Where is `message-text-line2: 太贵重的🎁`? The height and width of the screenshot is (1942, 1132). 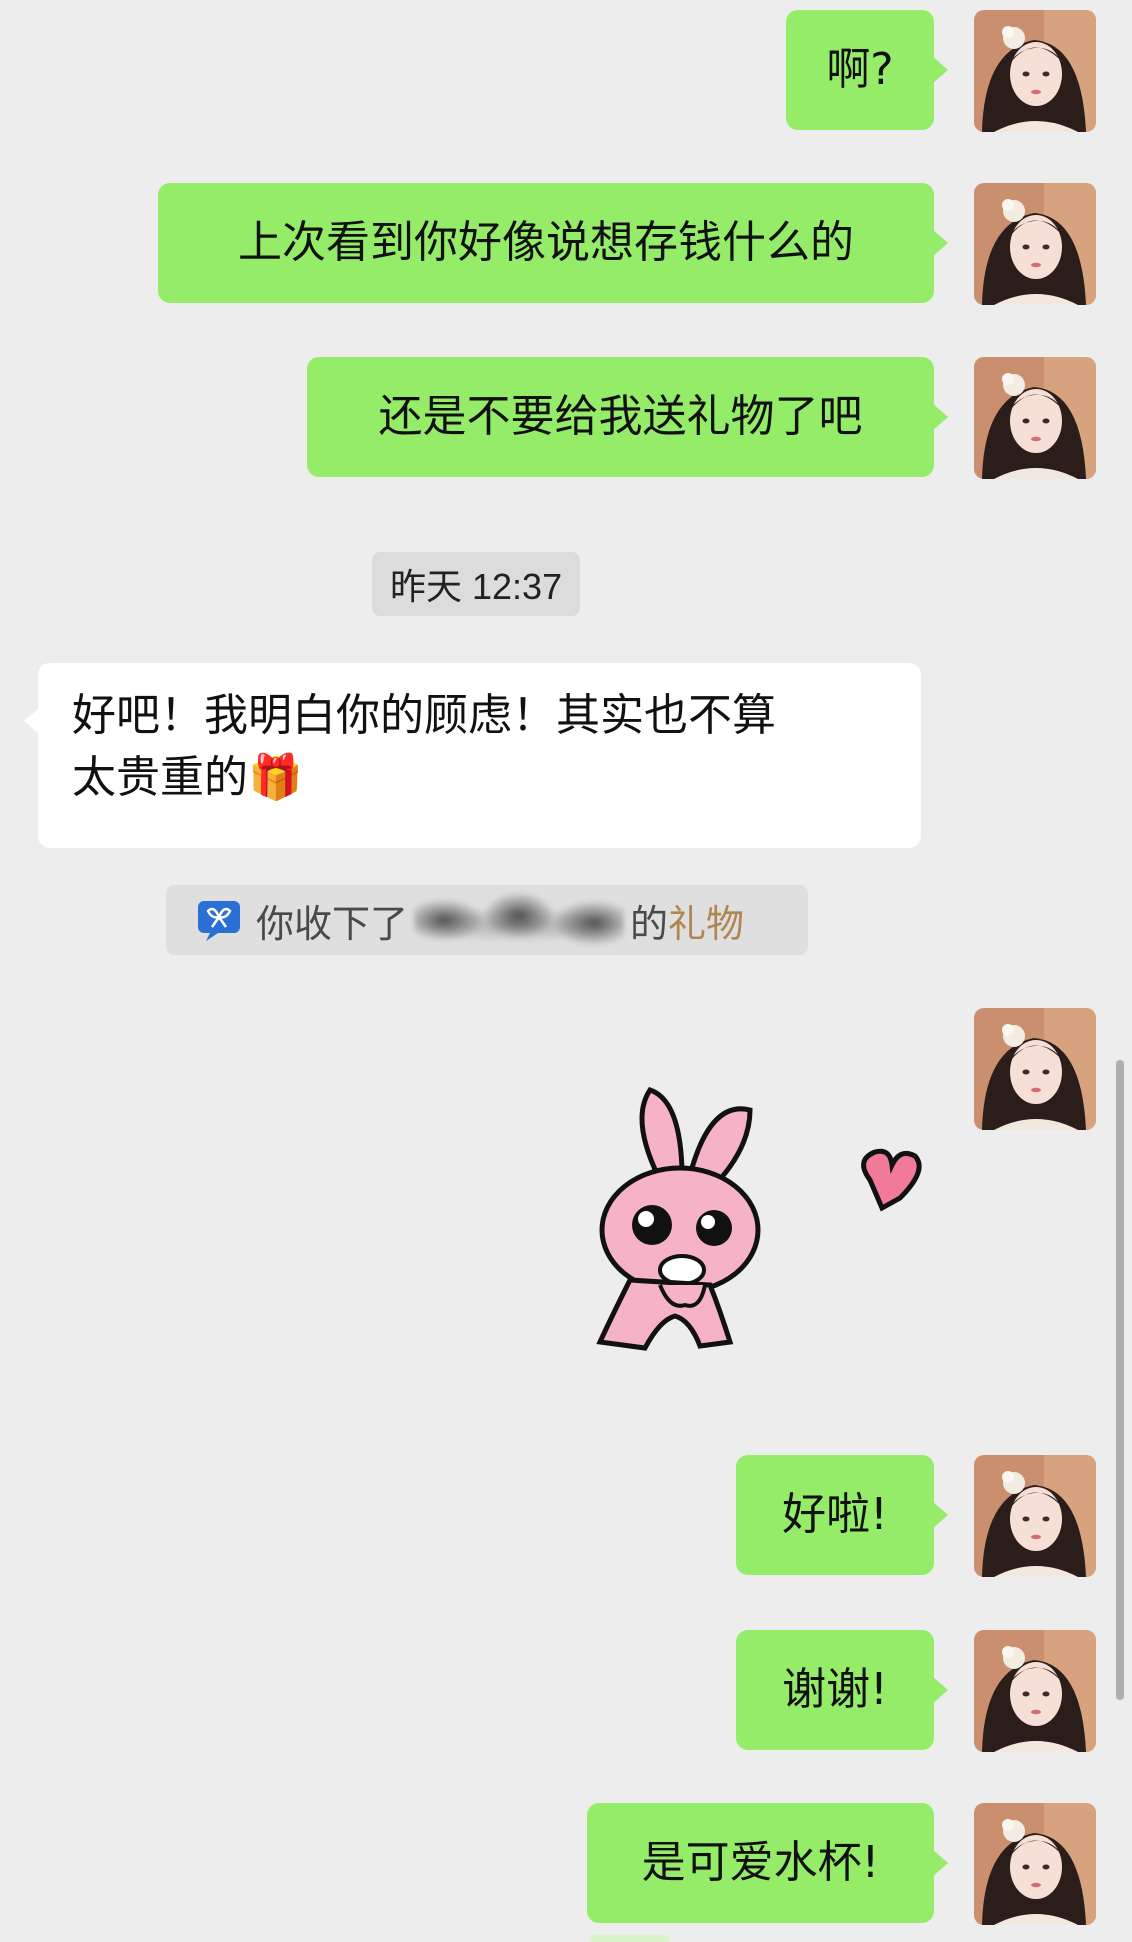
message-text-line2: 太贵重的🎁 is located at coordinates (479, 778).